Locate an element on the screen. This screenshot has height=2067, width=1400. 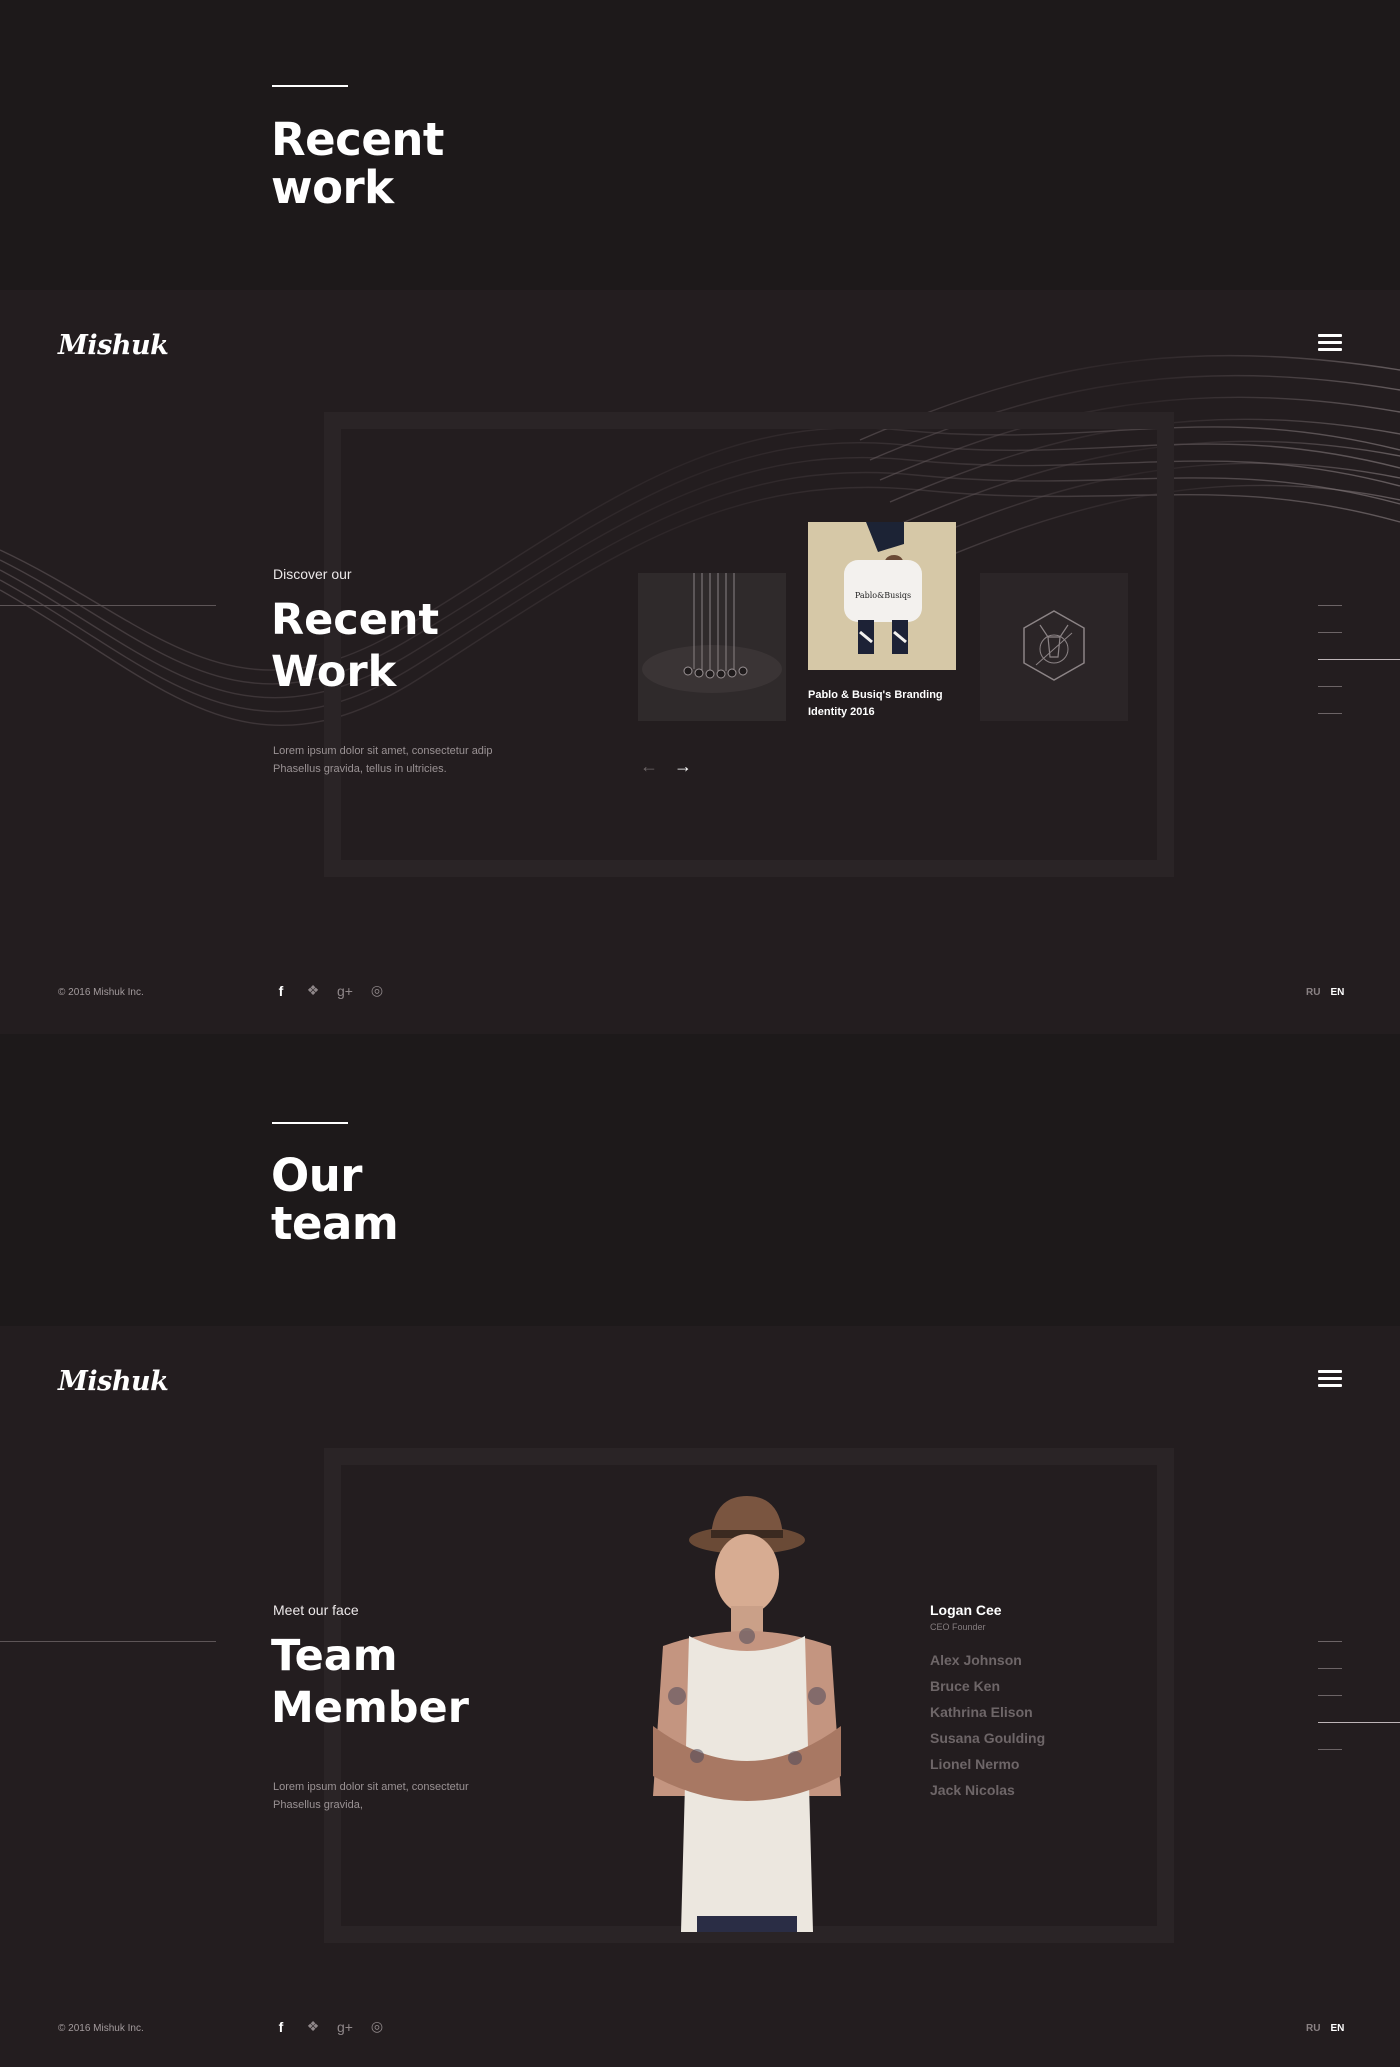
section-heading: Recent Work is located at coordinates (355, 646).